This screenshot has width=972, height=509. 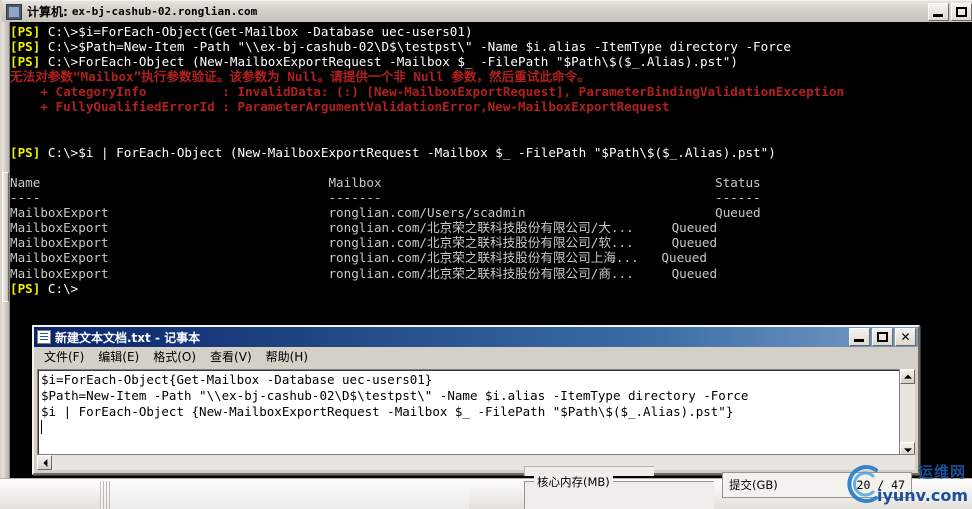 I want to click on notepad-minimize-button, so click(x=859, y=337).